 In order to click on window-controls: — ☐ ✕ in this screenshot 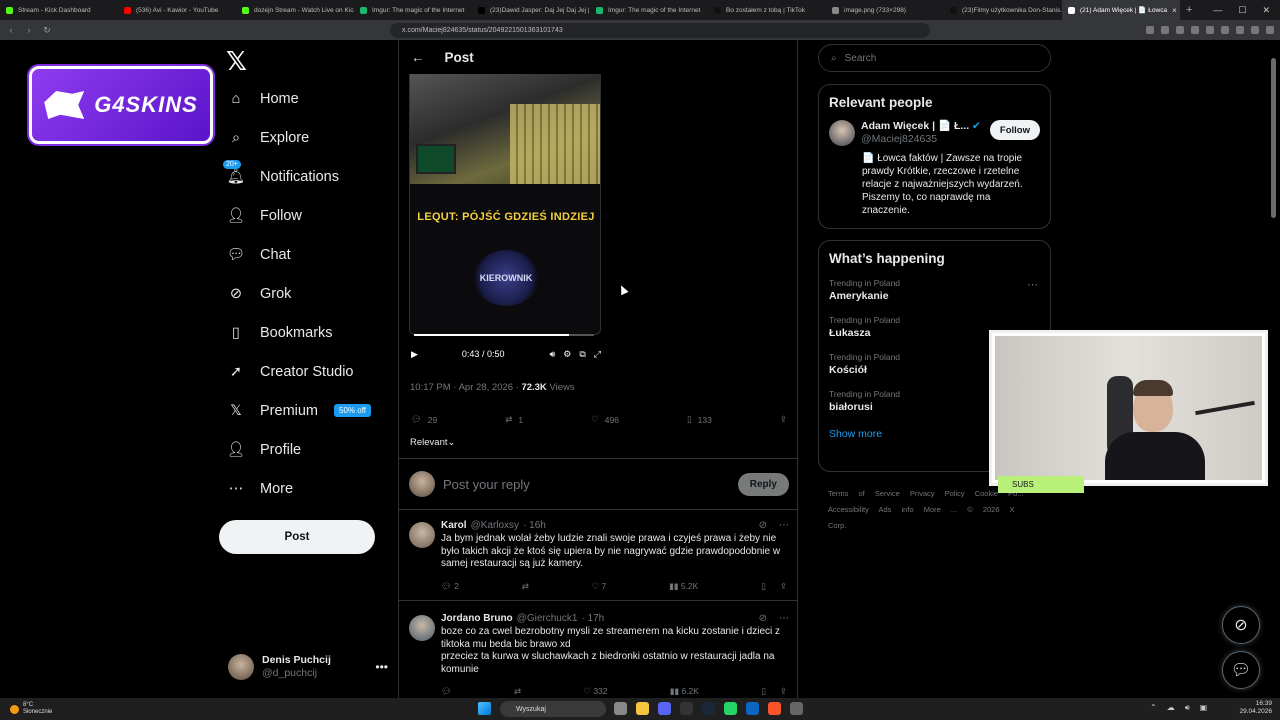, I will do `click(1246, 10)`.